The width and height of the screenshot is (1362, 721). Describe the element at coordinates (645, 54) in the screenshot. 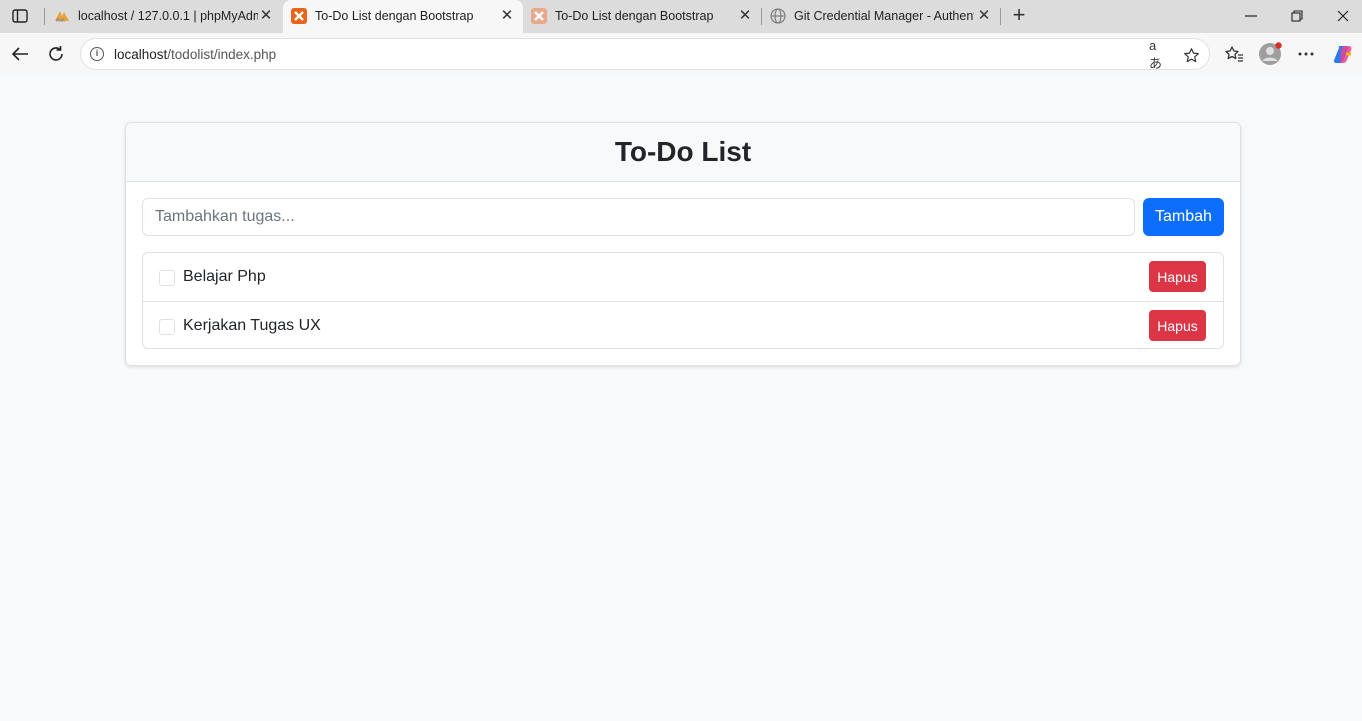

I see `address-bar: i localhost/todolist/index.php aあ` at that location.